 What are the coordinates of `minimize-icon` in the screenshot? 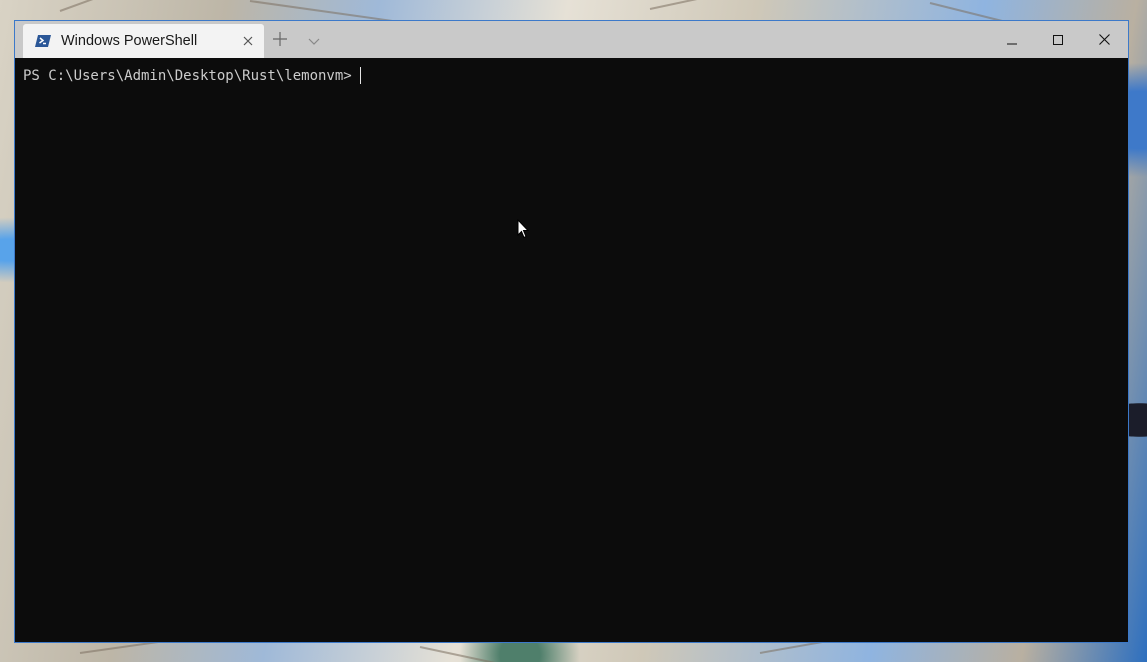 It's located at (1012, 39).